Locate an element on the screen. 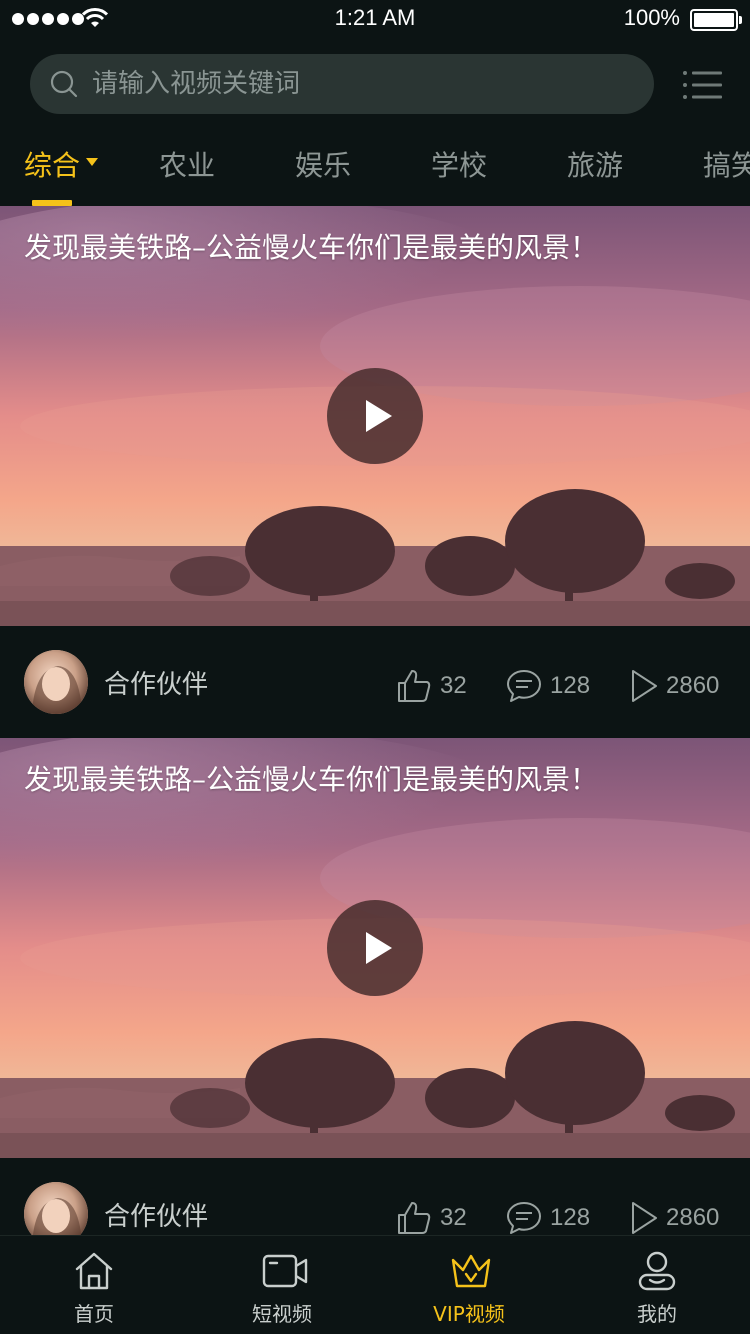 The height and width of the screenshot is (1334, 750). tab-agriculture: 农业 is located at coordinates (187, 164).